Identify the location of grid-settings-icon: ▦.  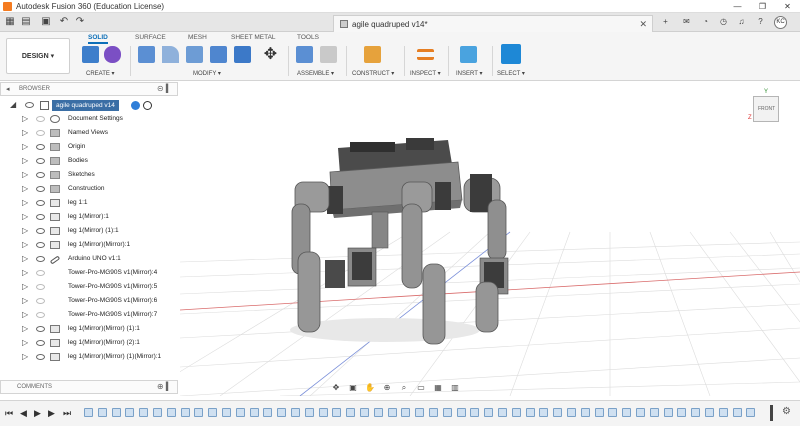
(438, 387).